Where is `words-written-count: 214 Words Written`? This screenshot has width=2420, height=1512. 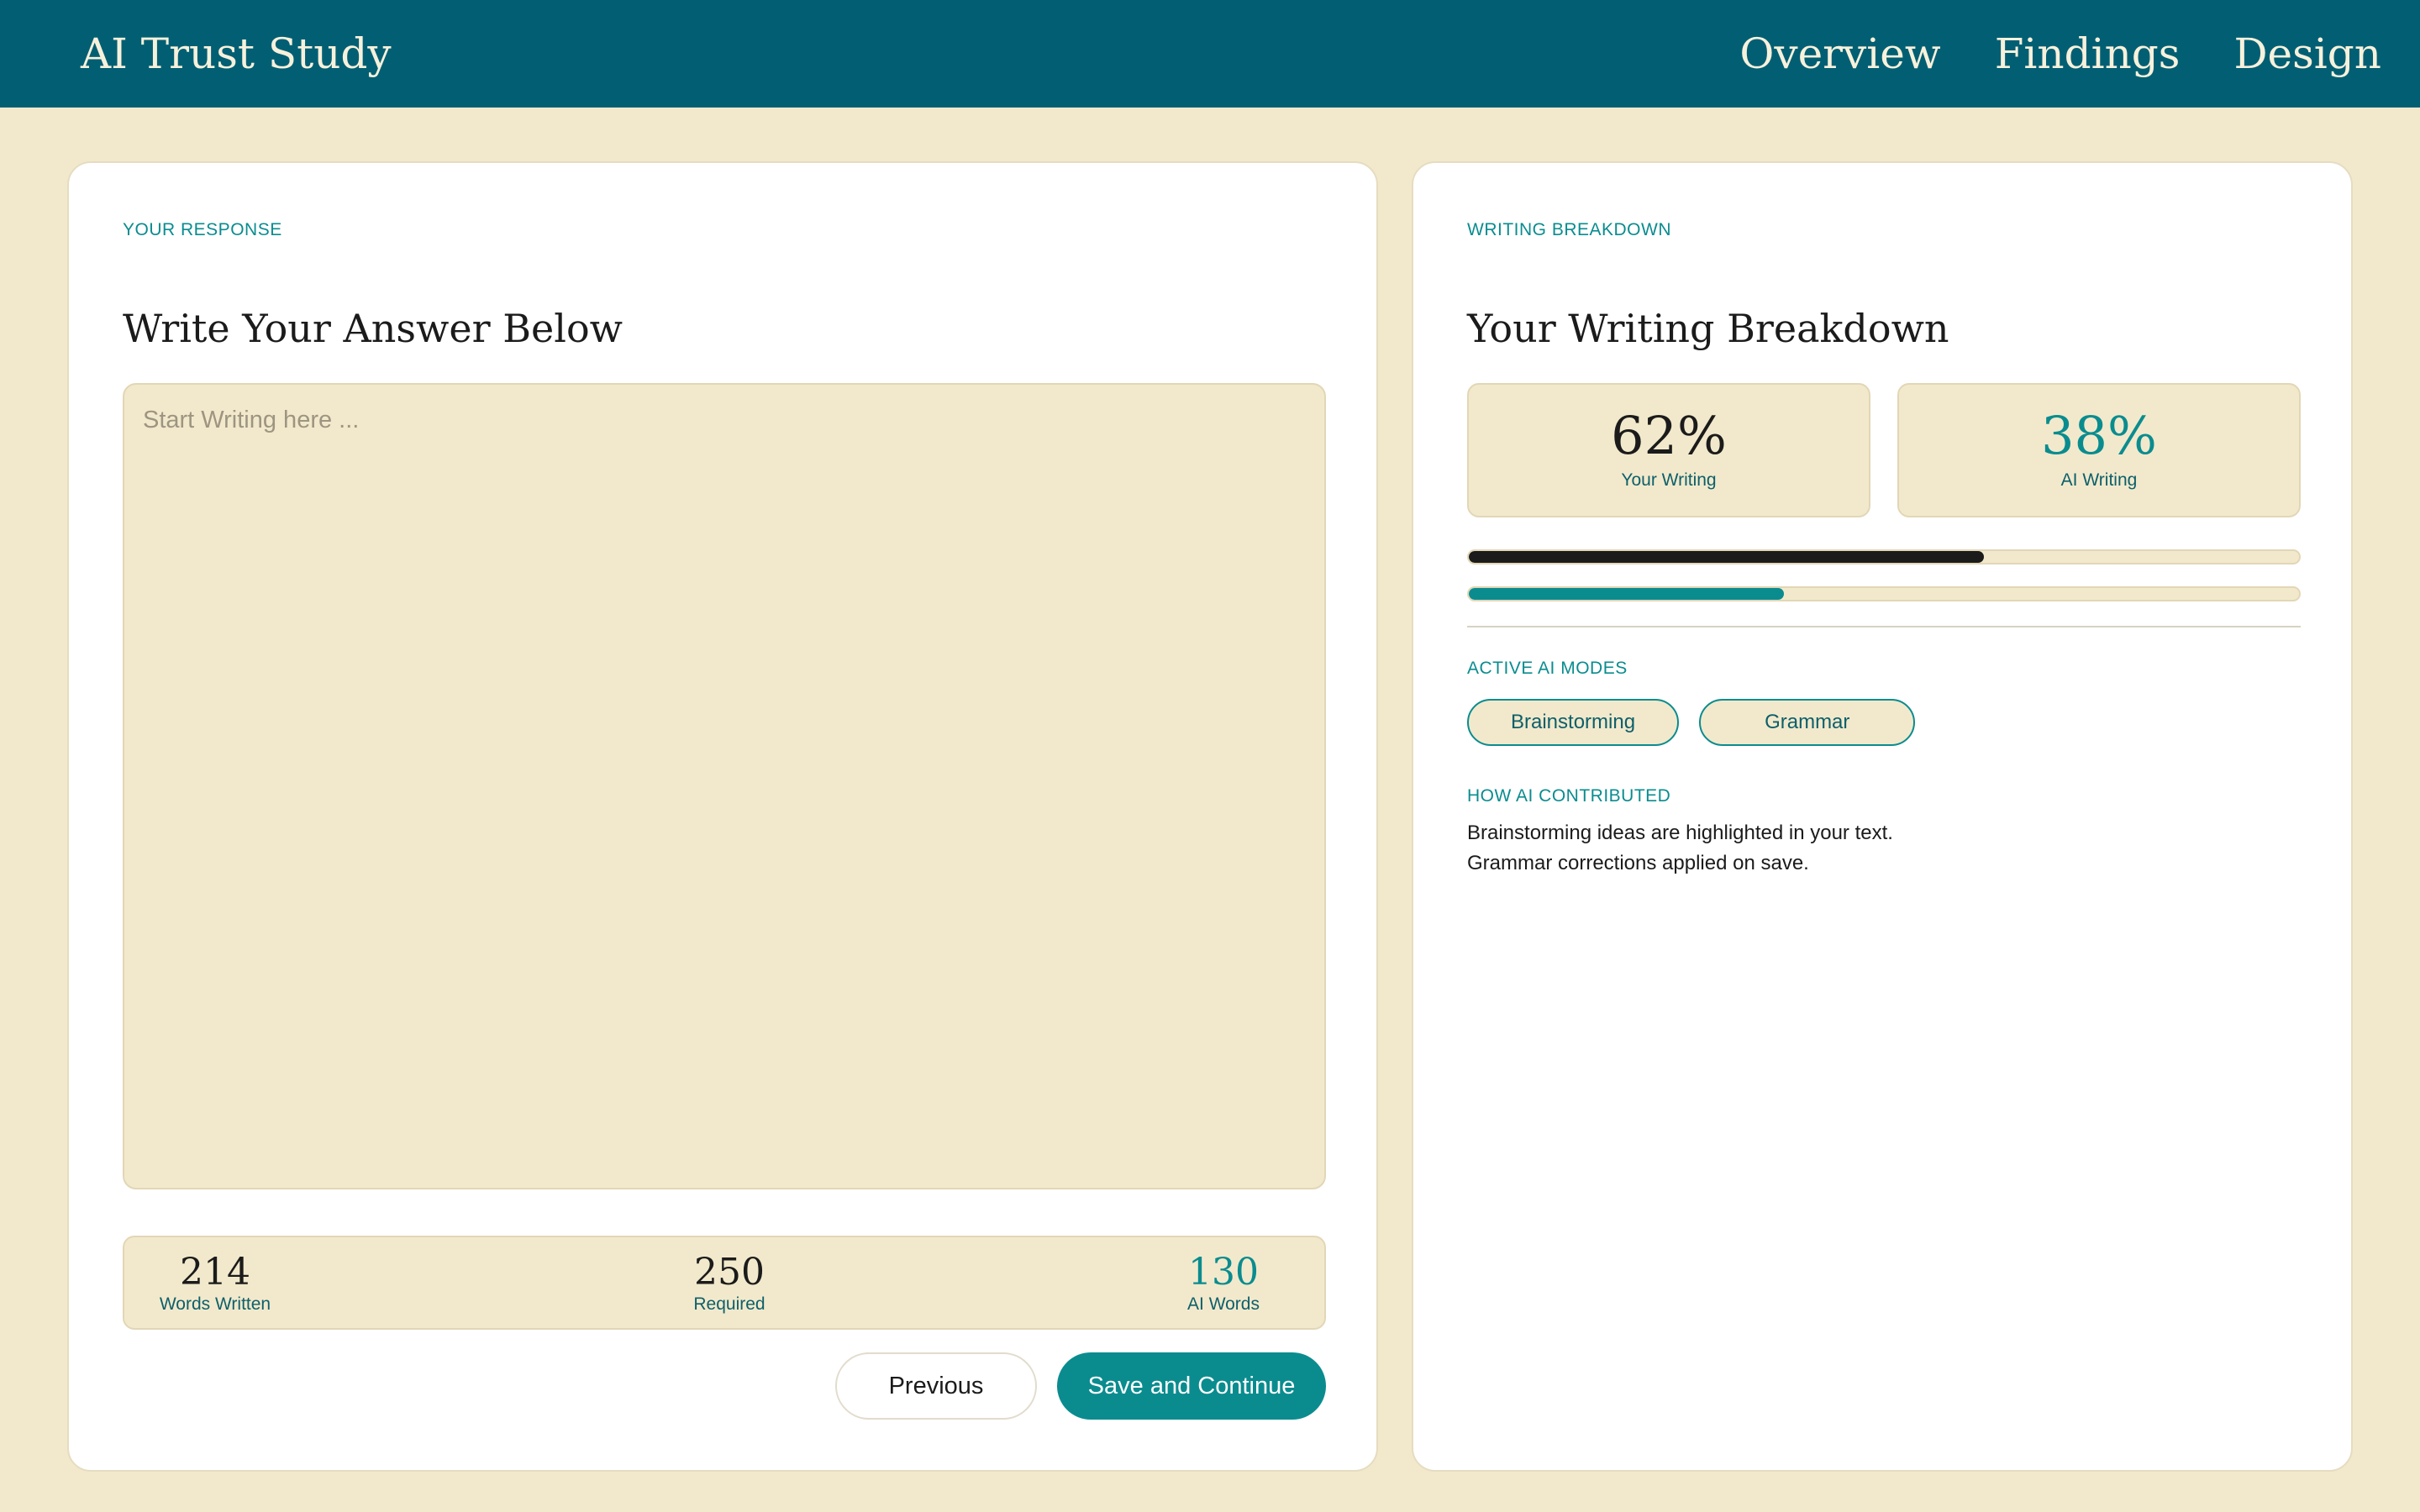 words-written-count: 214 Words Written is located at coordinates (215, 1283).